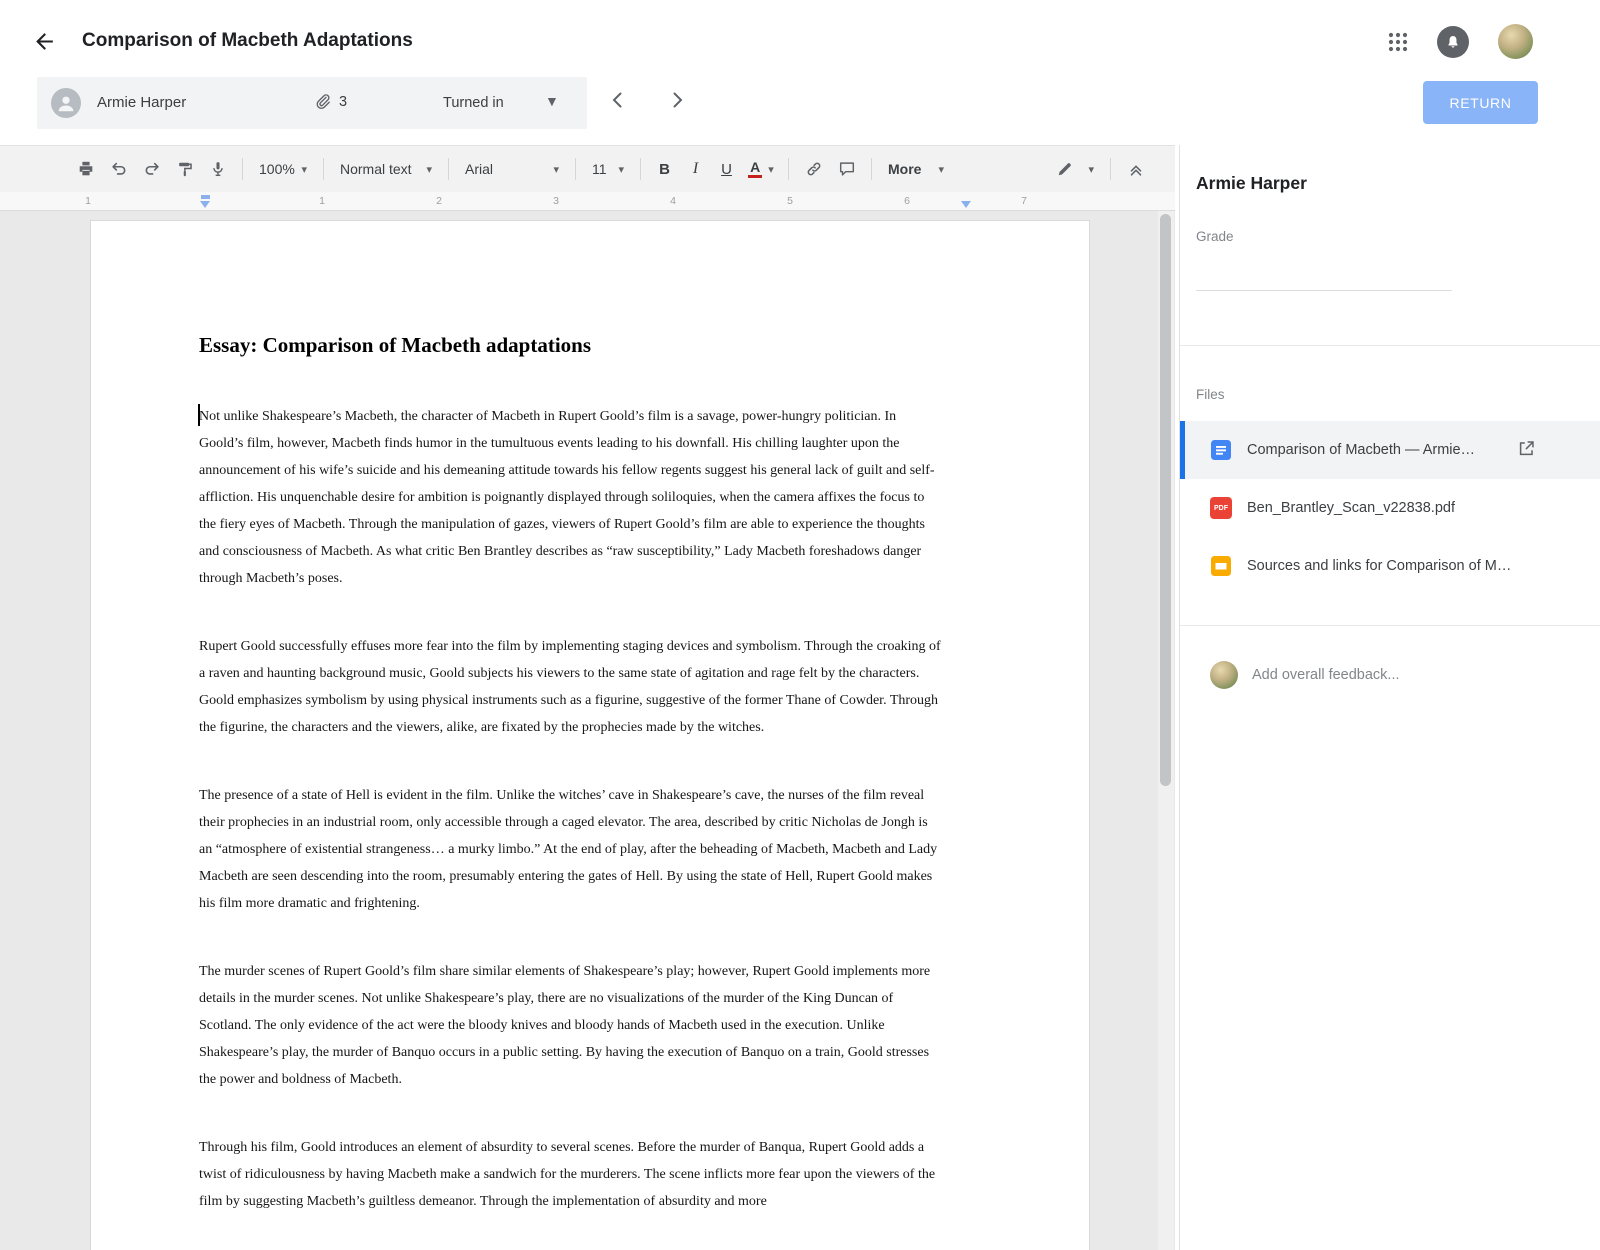 The image size is (1600, 1250). I want to click on google-doc-icon, so click(1221, 450).